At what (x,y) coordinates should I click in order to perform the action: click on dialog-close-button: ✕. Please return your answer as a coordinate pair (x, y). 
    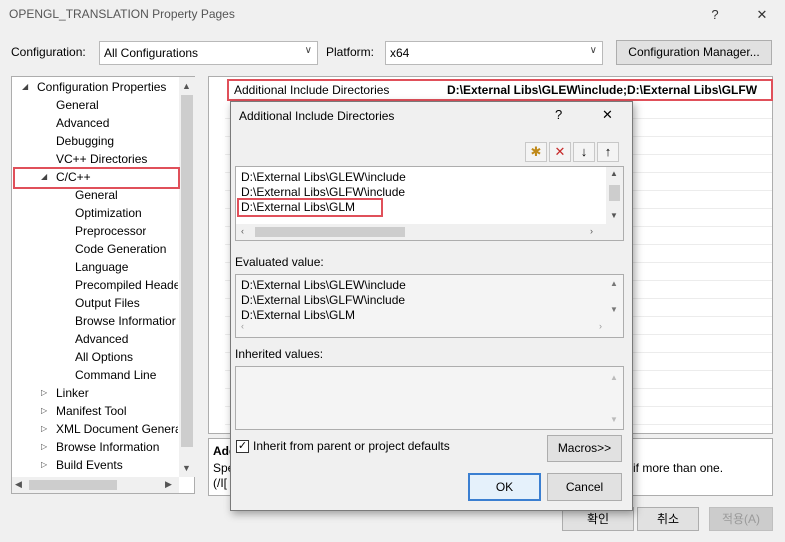
    Looking at the image, I should click on (607, 115).